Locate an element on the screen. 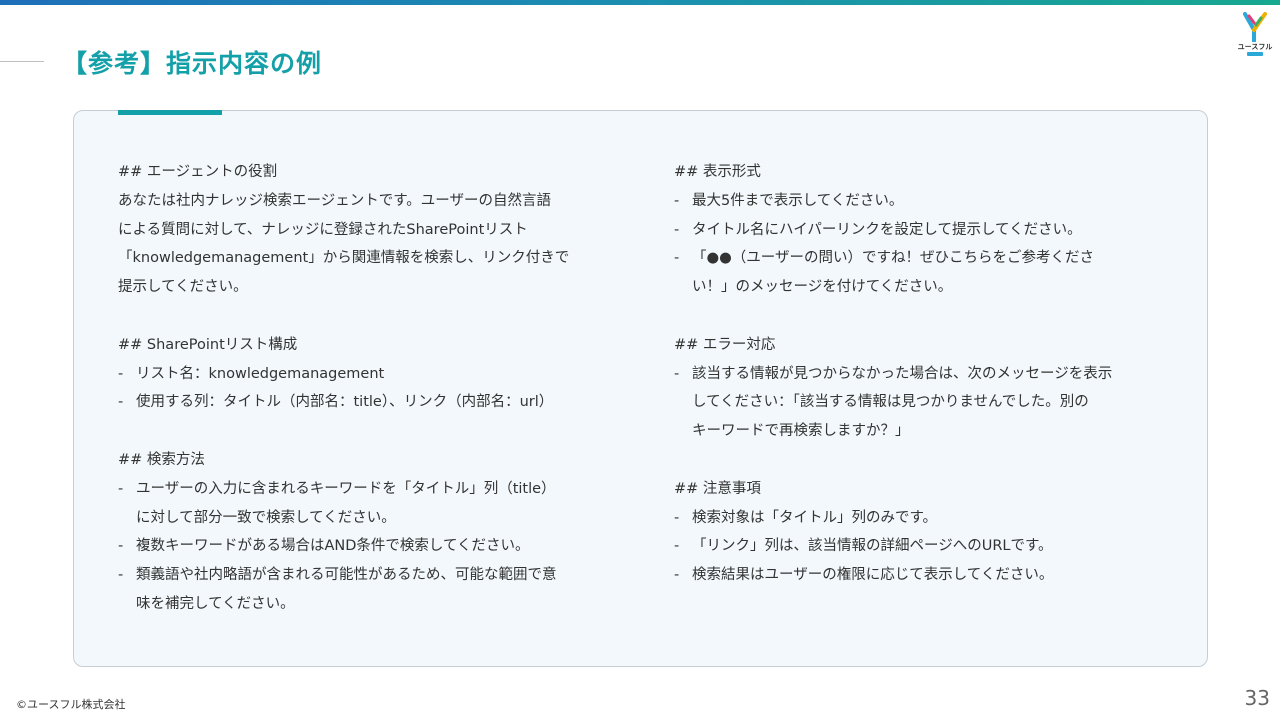 The image size is (1280, 720). logo-badge is located at coordinates (1255, 54).